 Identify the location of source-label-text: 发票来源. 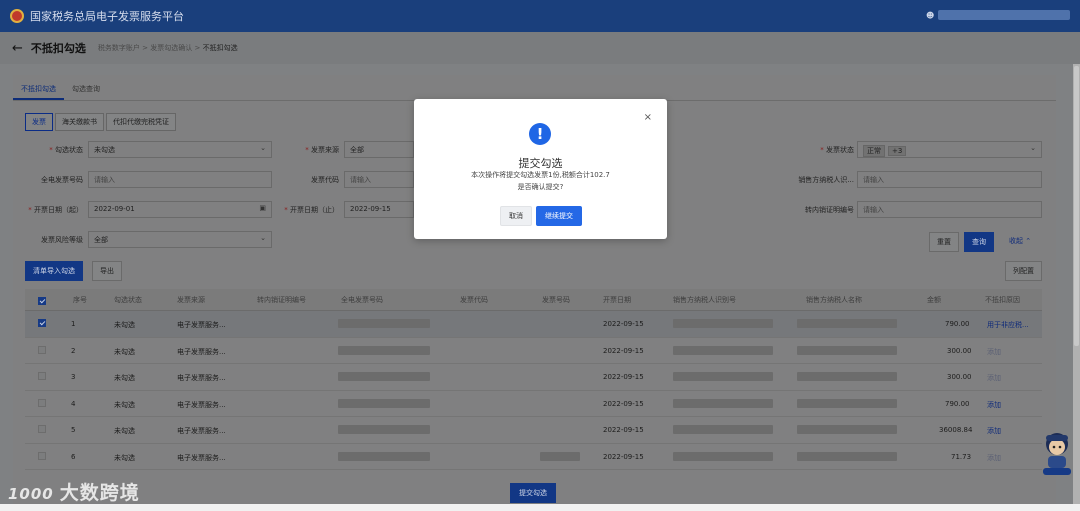
(325, 150).